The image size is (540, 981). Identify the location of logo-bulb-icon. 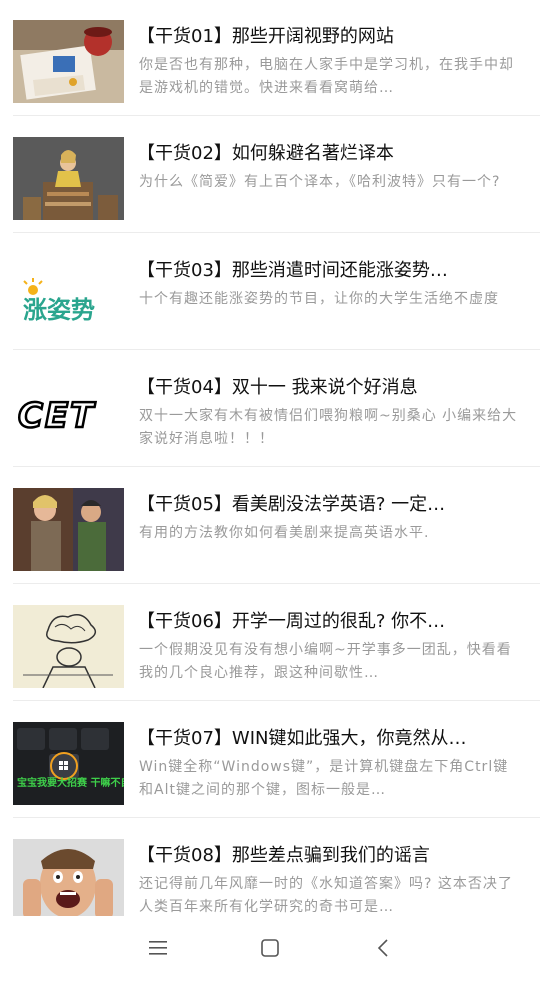
(33, 290).